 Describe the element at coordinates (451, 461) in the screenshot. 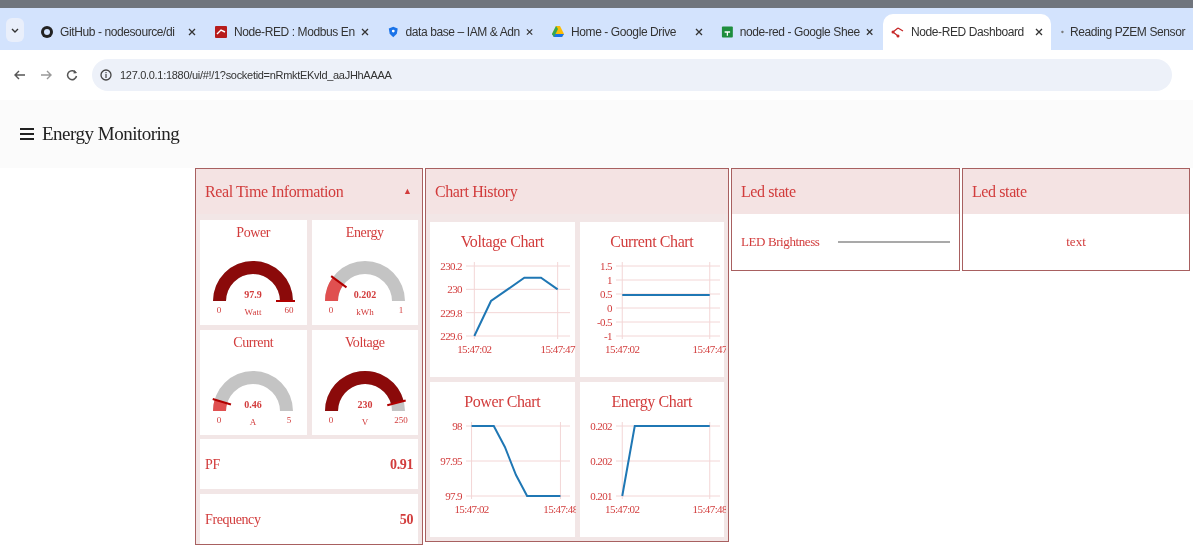

I see `y-tick-label: 97.95` at that location.